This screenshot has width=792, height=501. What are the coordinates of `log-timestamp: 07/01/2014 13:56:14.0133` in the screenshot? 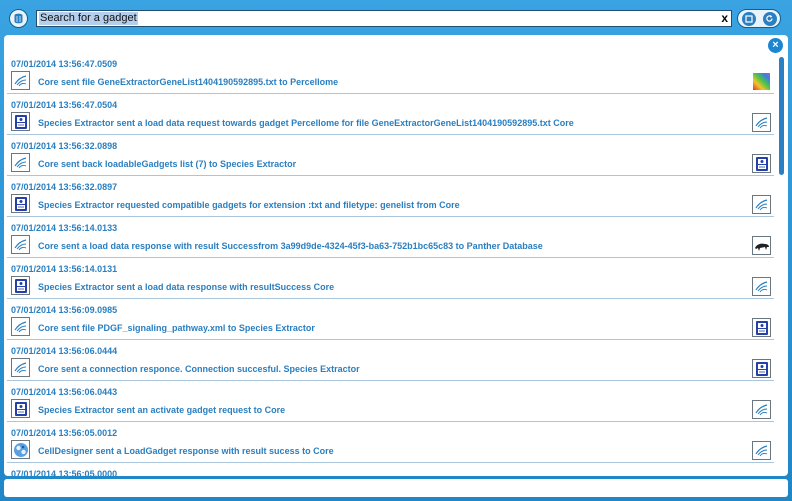 It's located at (64, 228).